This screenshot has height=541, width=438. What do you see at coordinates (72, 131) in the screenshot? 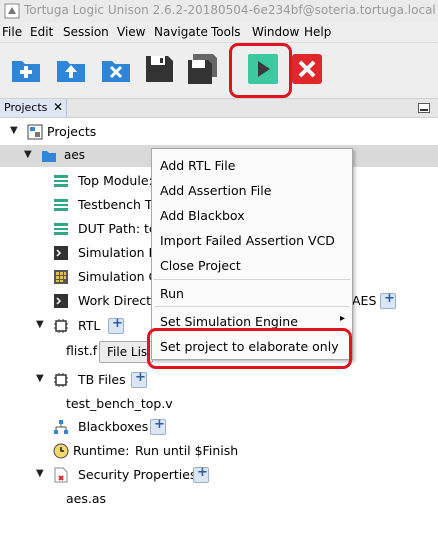
I see `tree-root-label: Projects` at bounding box center [72, 131].